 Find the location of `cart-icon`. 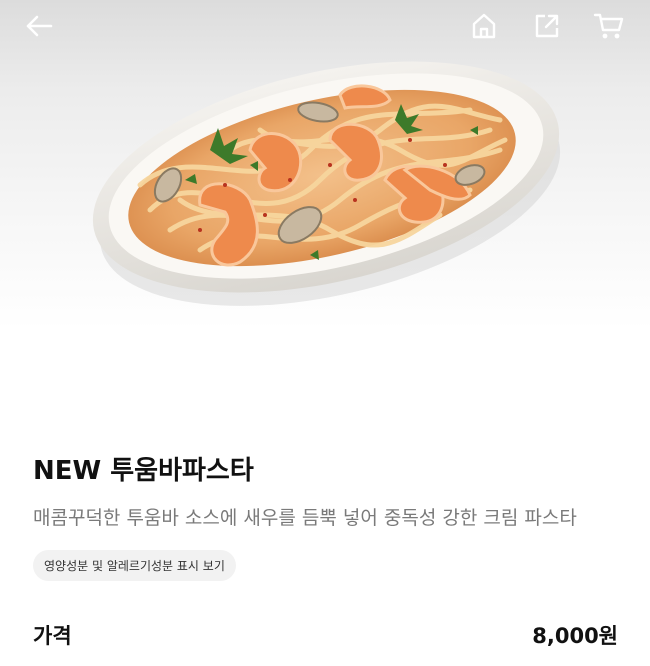

cart-icon is located at coordinates (608, 26).